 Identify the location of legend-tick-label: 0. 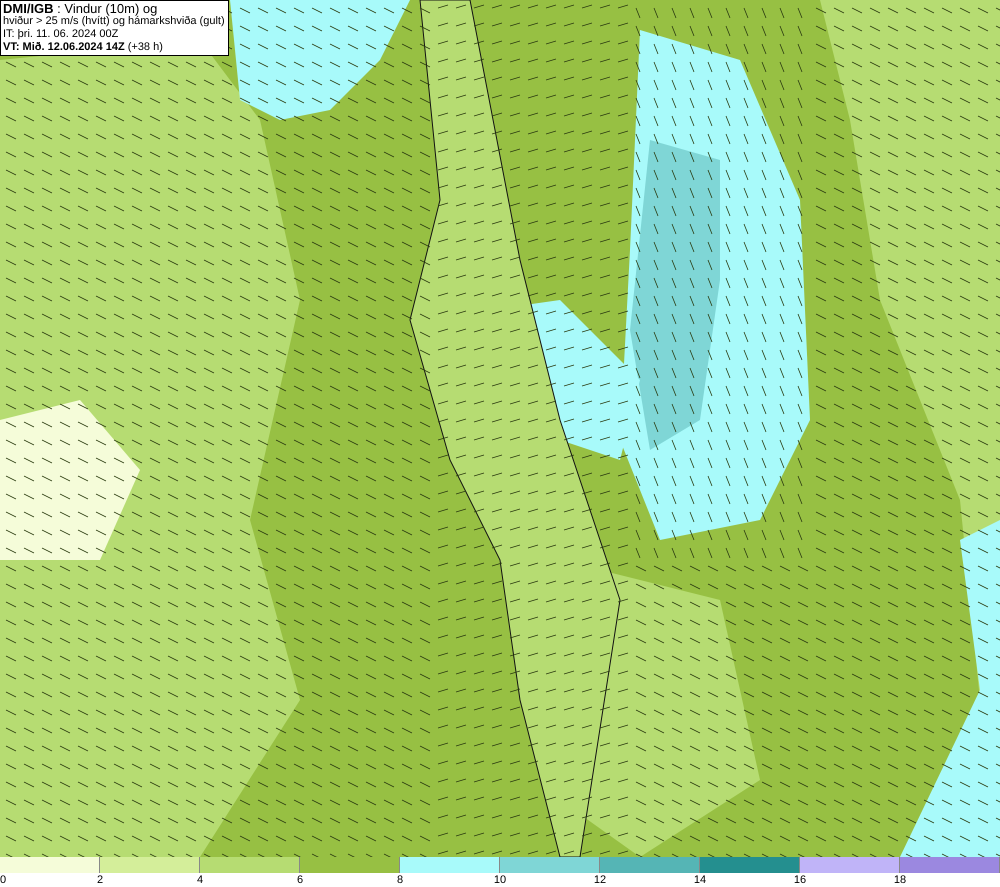
(3, 880).